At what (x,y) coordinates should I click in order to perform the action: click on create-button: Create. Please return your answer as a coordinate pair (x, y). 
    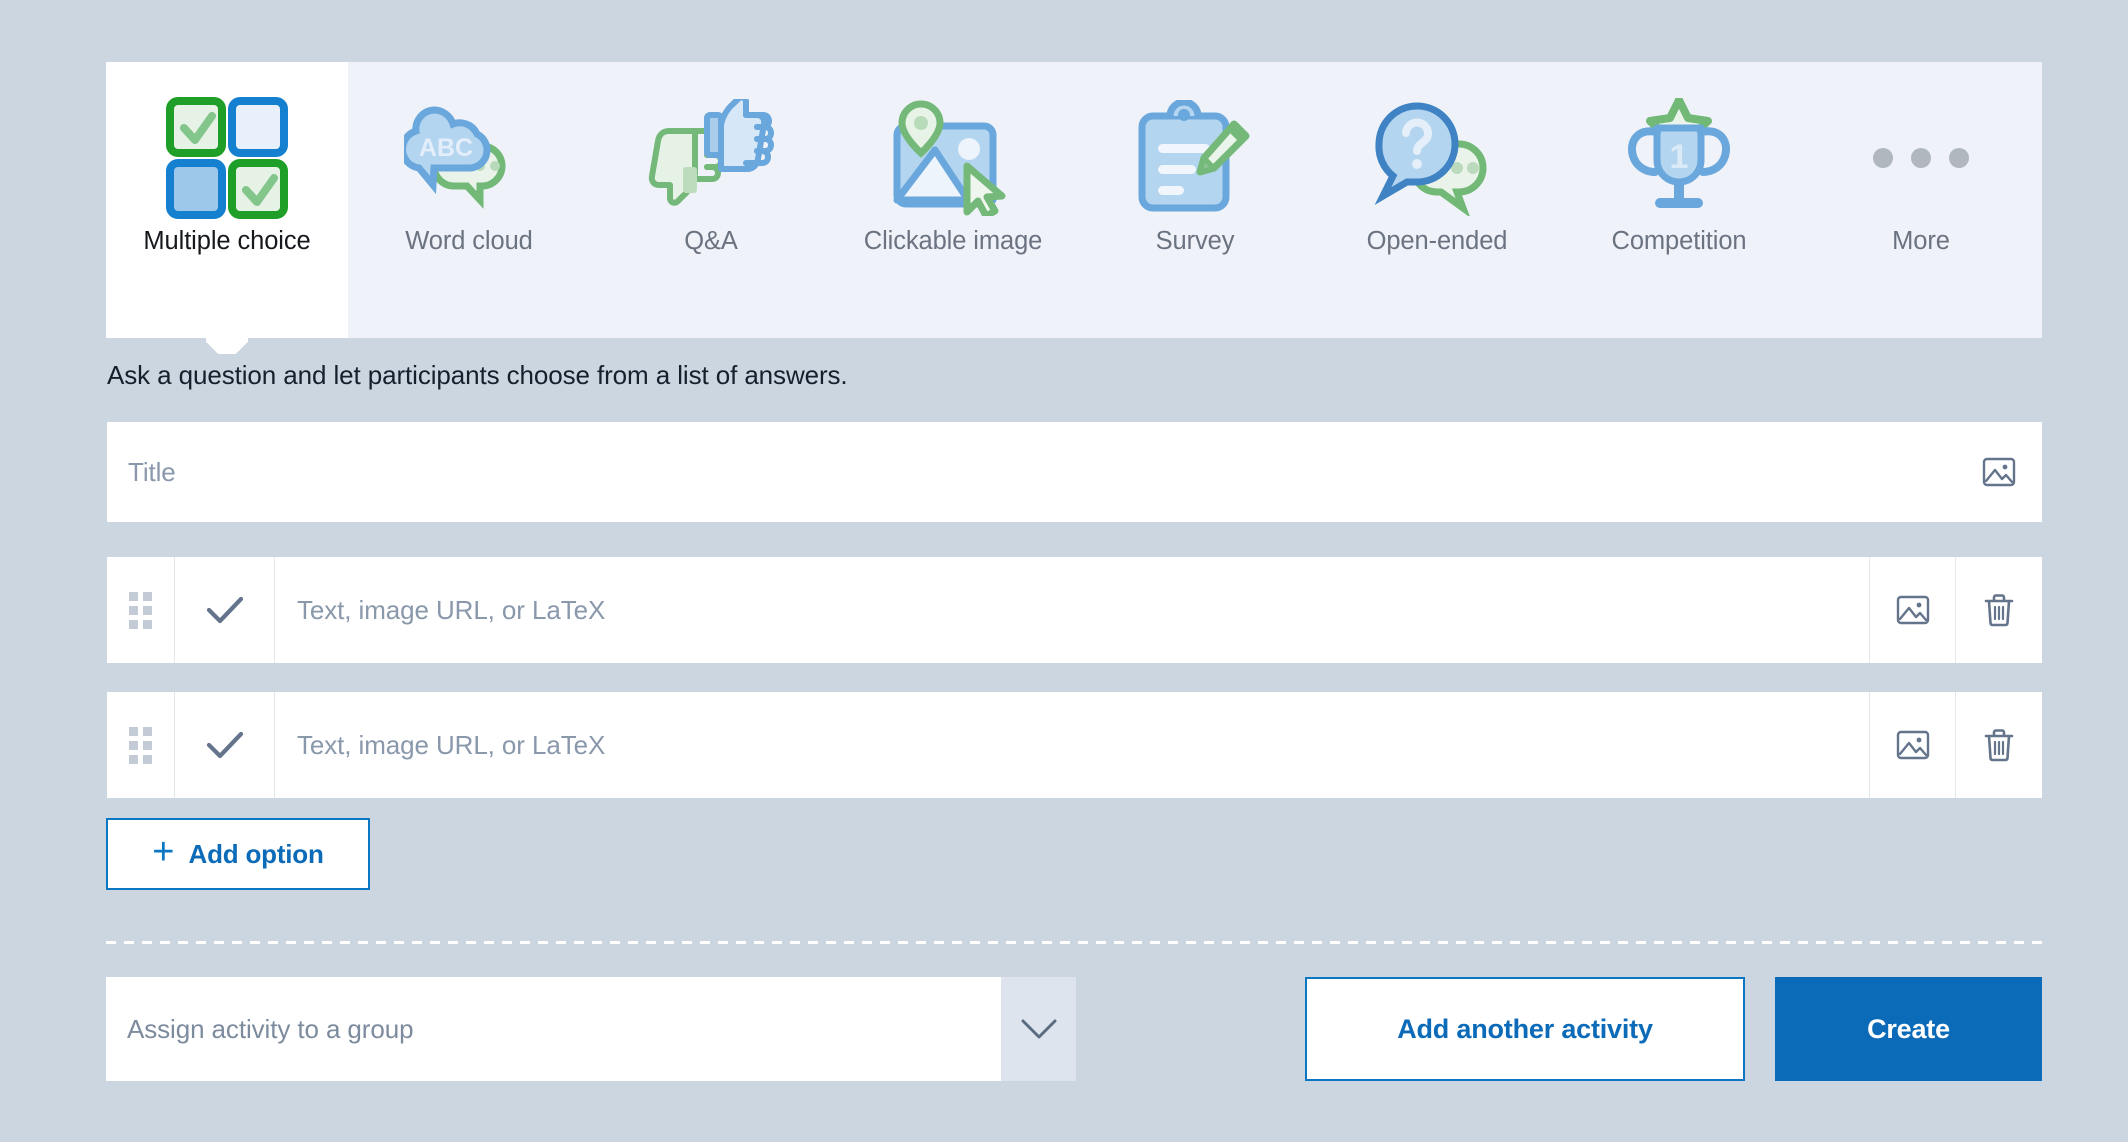
    Looking at the image, I should click on (1908, 1029).